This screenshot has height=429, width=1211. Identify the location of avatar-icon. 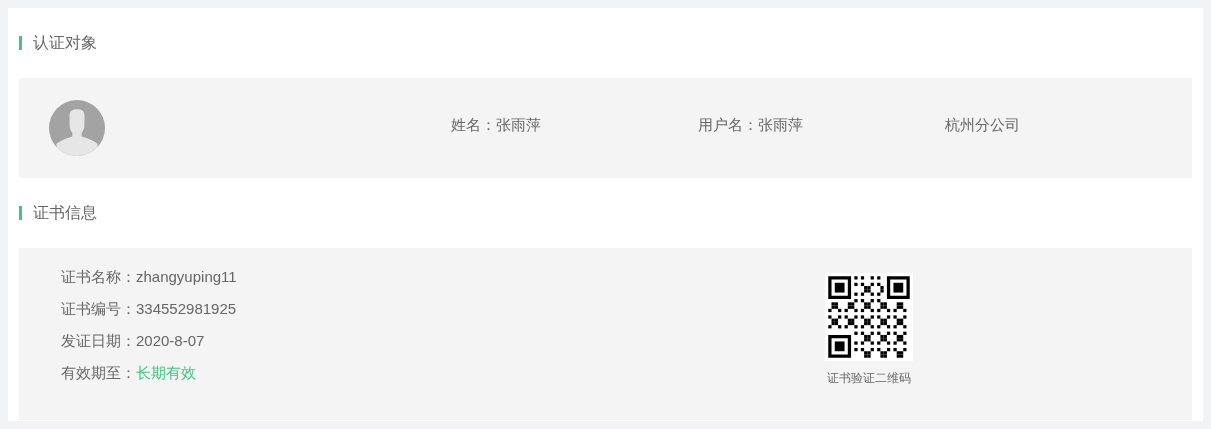
(77, 128).